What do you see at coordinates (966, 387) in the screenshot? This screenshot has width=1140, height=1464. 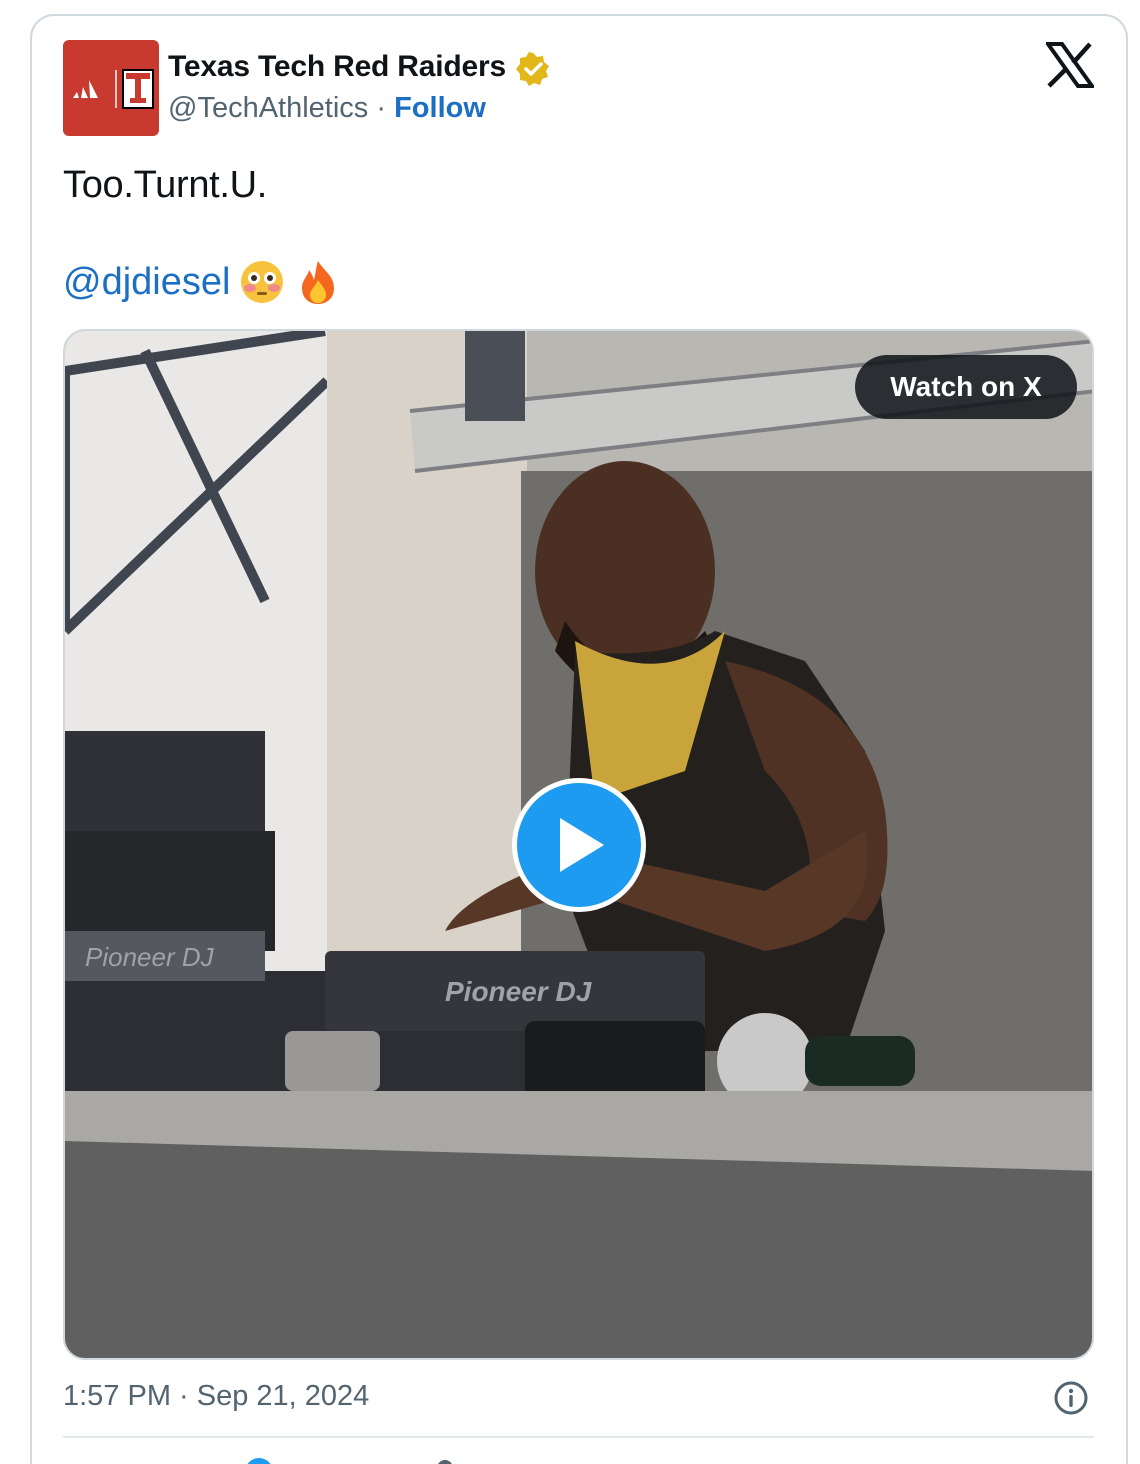 I see `watch-on-x-button: Watch on X` at bounding box center [966, 387].